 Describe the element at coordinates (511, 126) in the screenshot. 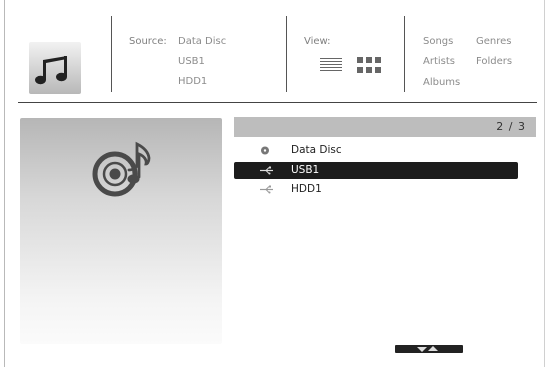

I see `page-indicator: 2 / 3` at that location.